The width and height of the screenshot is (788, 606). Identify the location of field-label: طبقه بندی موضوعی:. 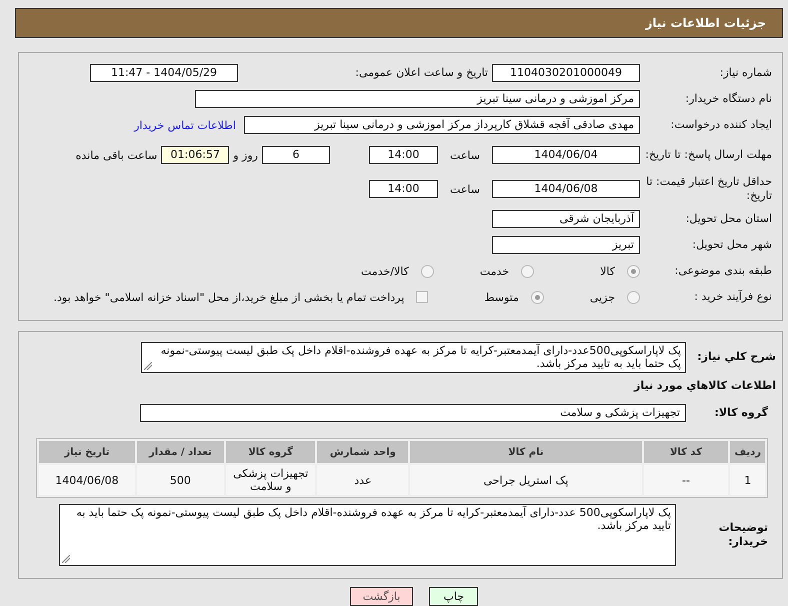
(723, 271).